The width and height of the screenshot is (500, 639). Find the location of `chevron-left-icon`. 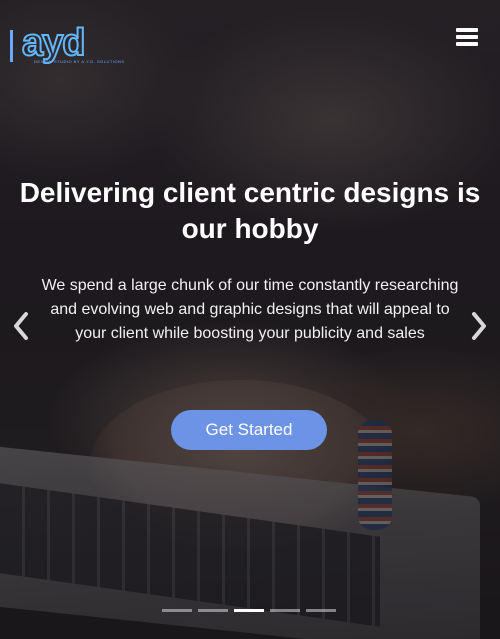

chevron-left-icon is located at coordinates (21, 326).